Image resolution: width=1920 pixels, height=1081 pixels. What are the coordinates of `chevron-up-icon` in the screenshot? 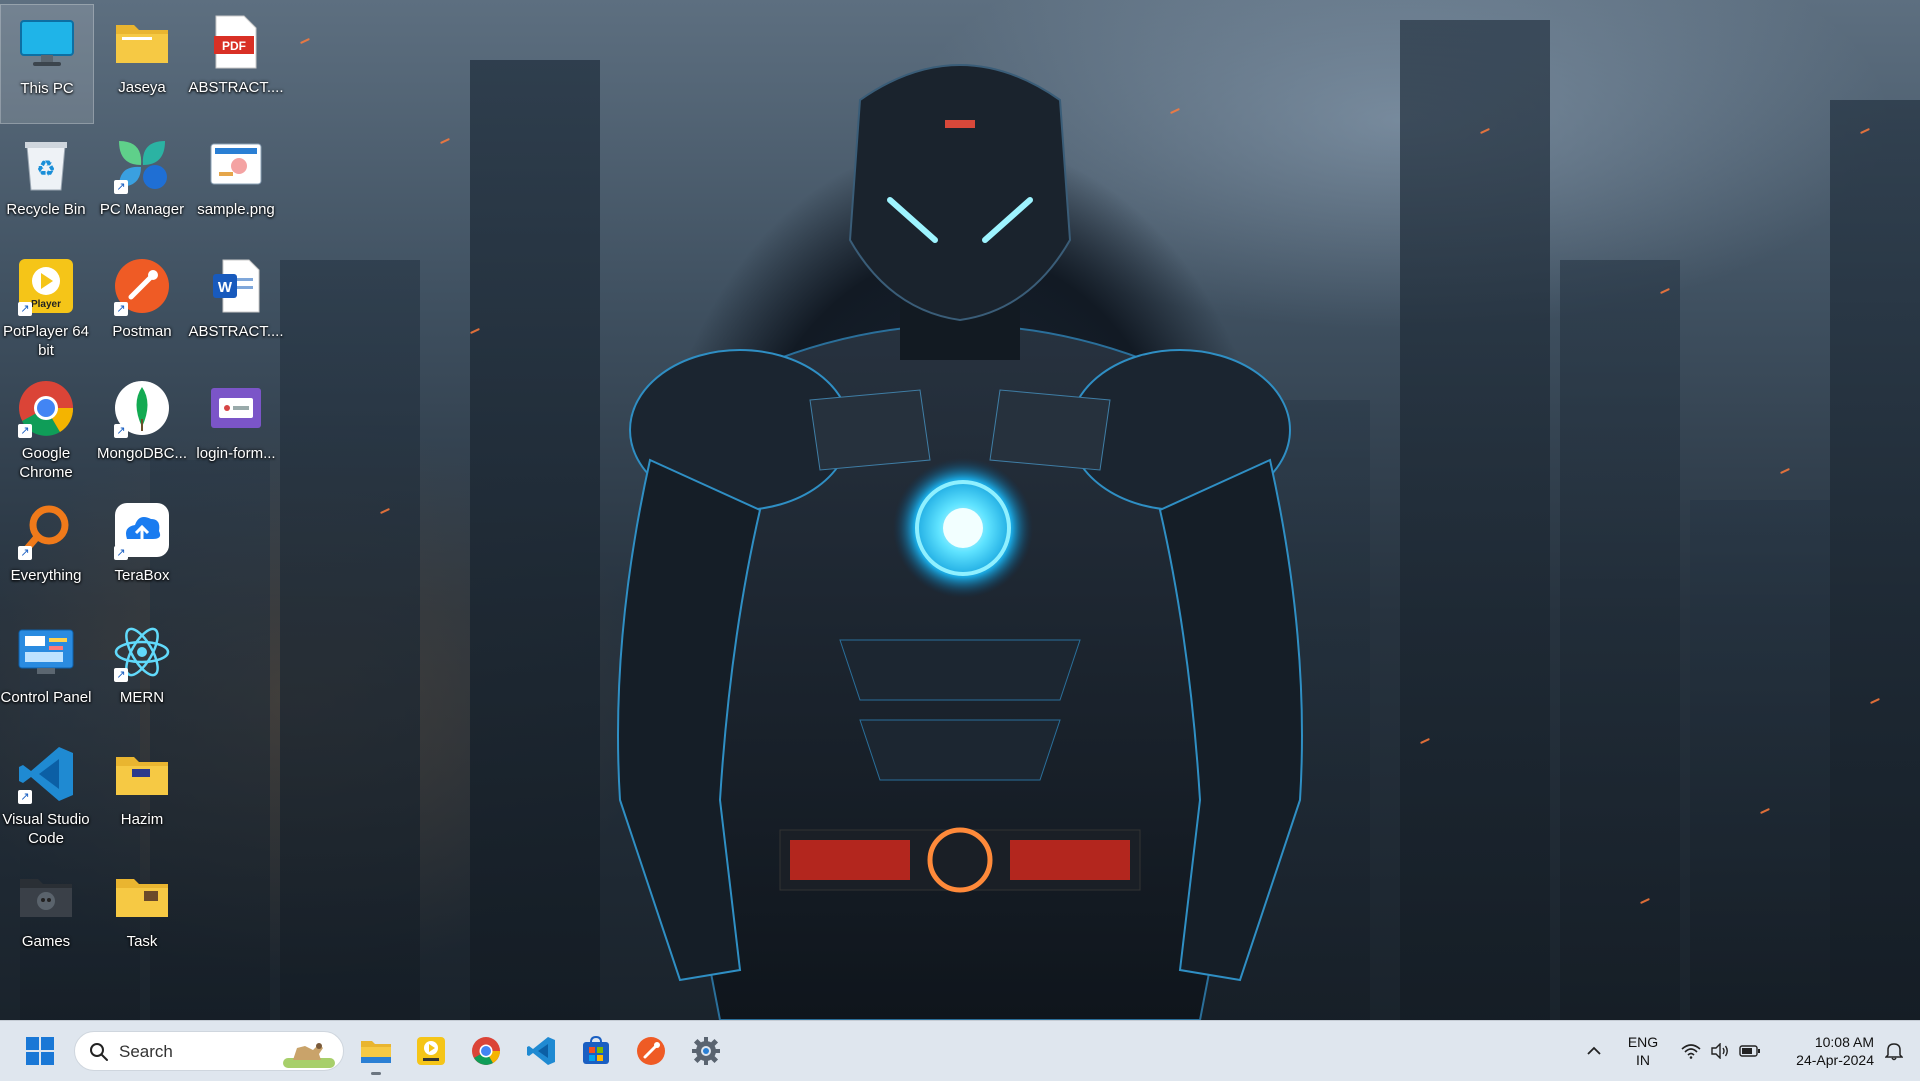 It's located at (1594, 1050).